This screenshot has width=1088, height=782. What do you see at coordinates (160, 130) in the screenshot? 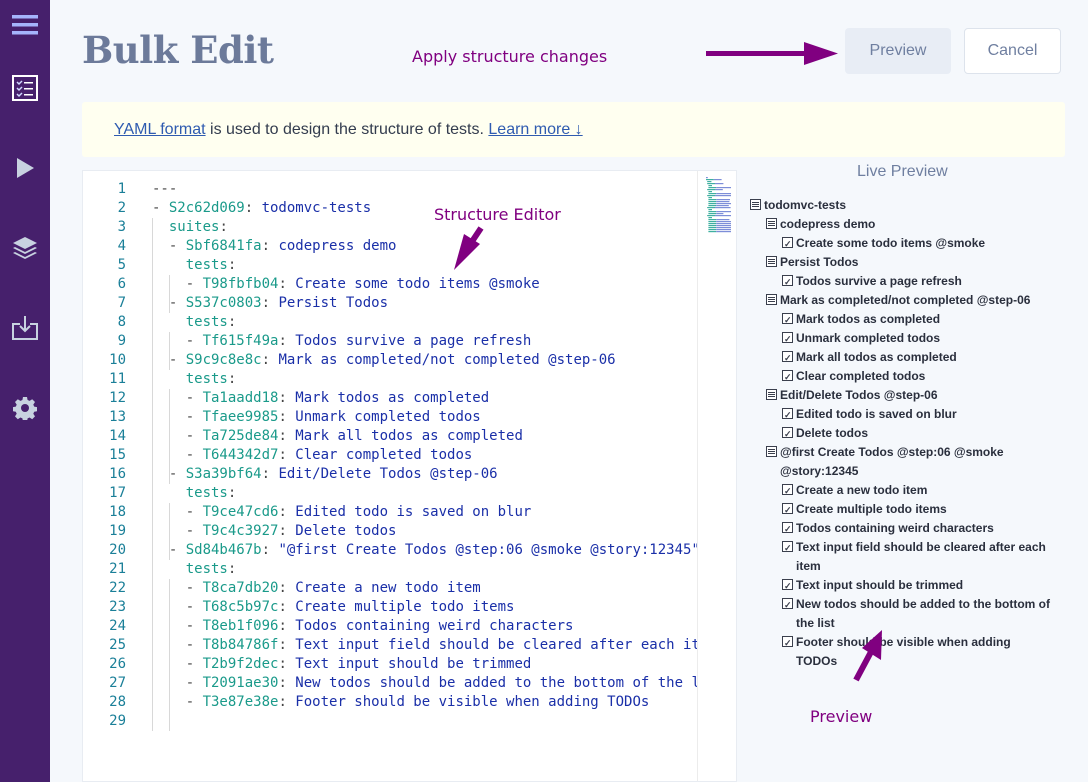
I see `yaml-format-link: YAML format` at bounding box center [160, 130].